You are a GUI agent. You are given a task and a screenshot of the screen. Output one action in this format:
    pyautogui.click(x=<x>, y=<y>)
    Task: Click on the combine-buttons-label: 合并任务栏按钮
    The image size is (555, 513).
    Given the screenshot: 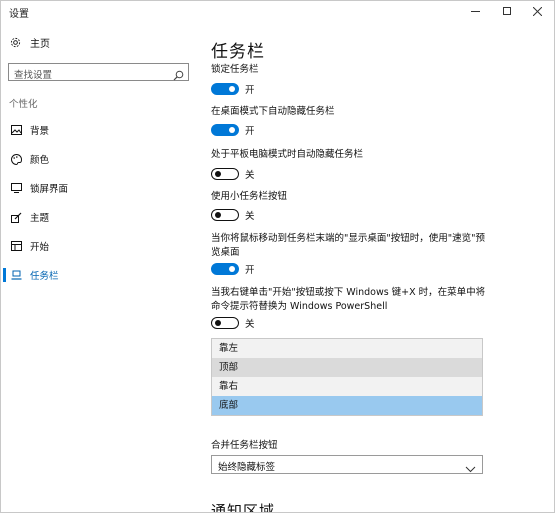 What is the action you would take?
    pyautogui.click(x=244, y=445)
    